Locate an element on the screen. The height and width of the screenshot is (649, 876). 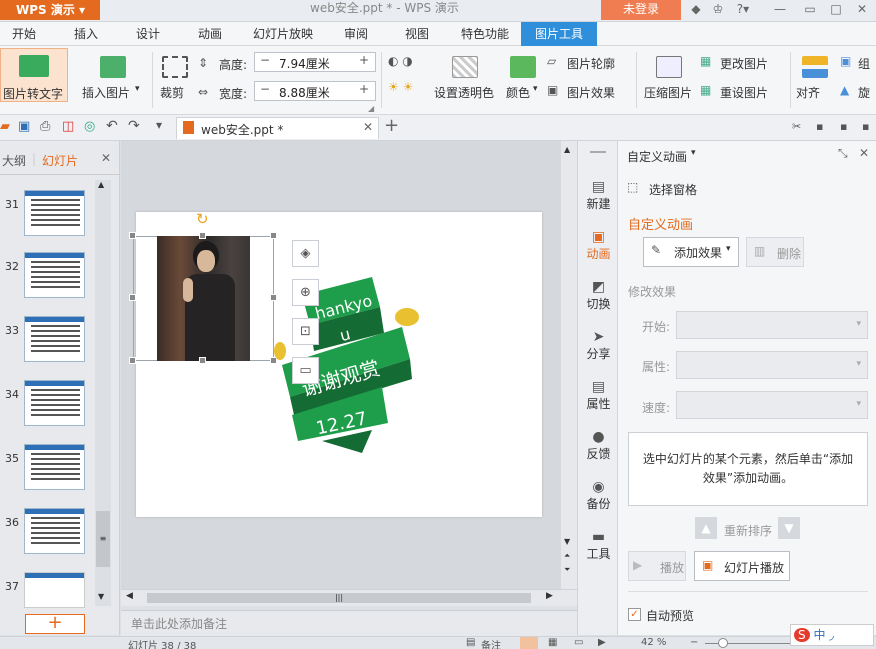
crop-button: 裁剪 is located at coordinates (174, 75).